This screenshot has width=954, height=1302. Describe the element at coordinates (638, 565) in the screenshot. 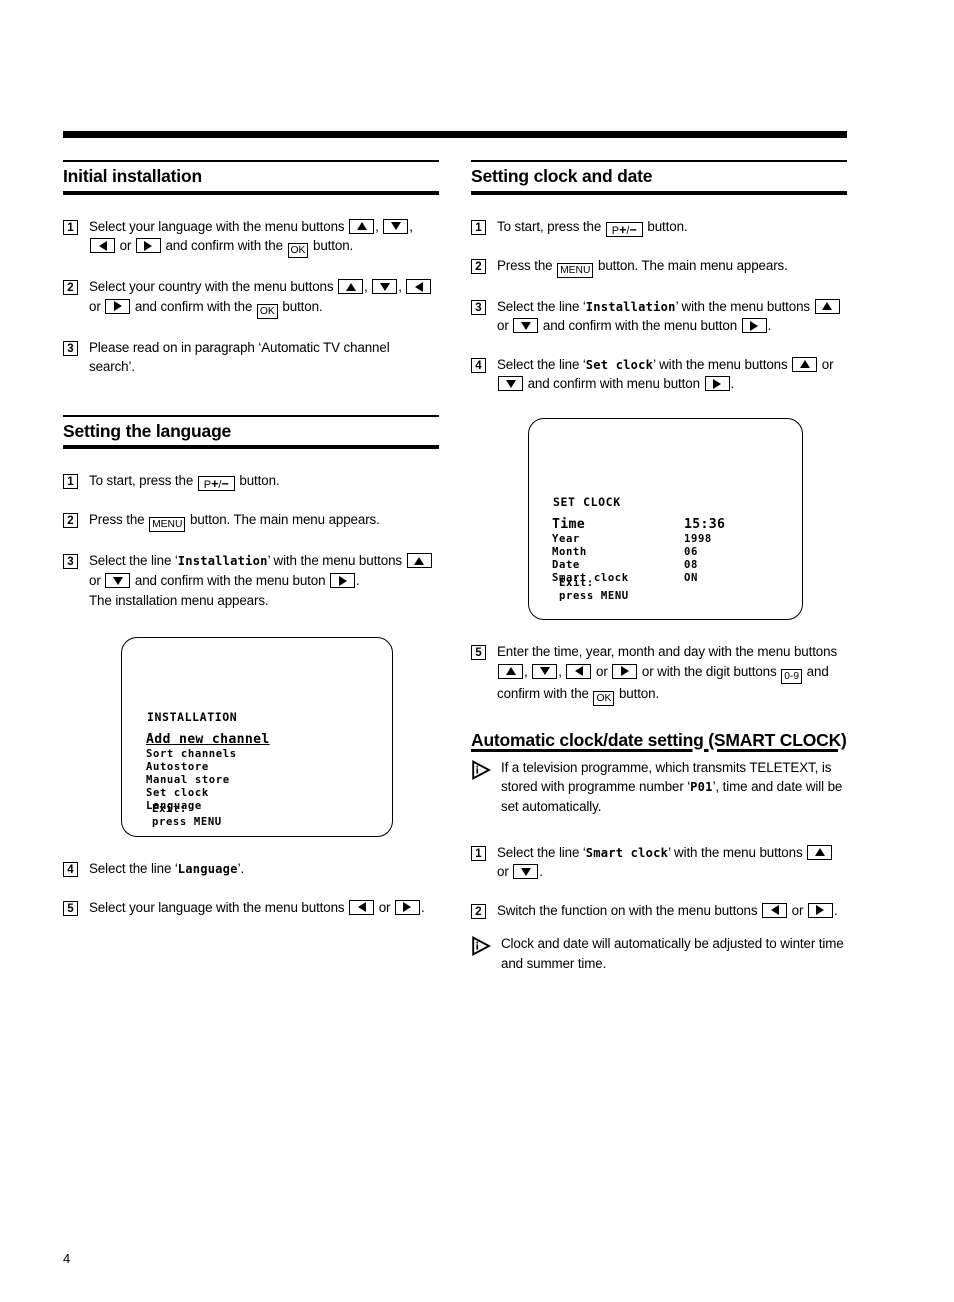

I see `osd-clock-row: Date 08` at that location.